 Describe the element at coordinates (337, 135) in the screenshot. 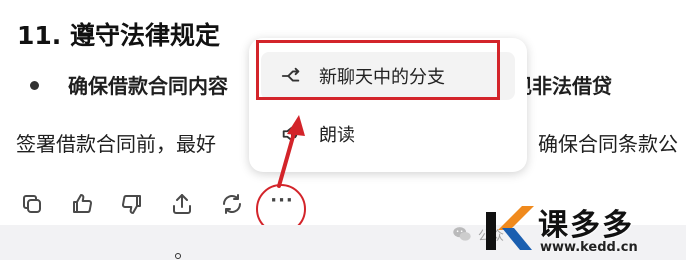

I see `menu-item-read-label: 朗读` at that location.